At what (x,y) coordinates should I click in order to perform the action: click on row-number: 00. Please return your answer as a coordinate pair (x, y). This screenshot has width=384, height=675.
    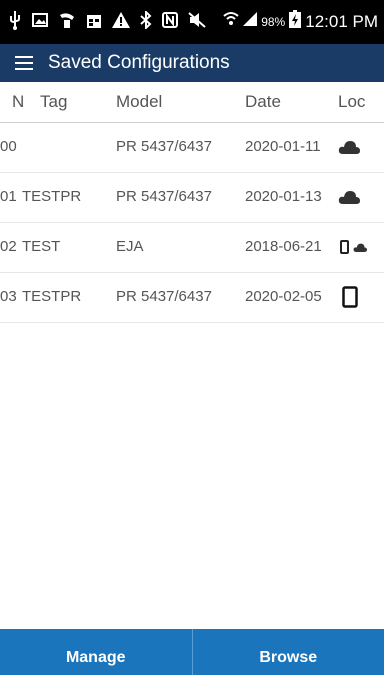
    Looking at the image, I should click on (8, 146).